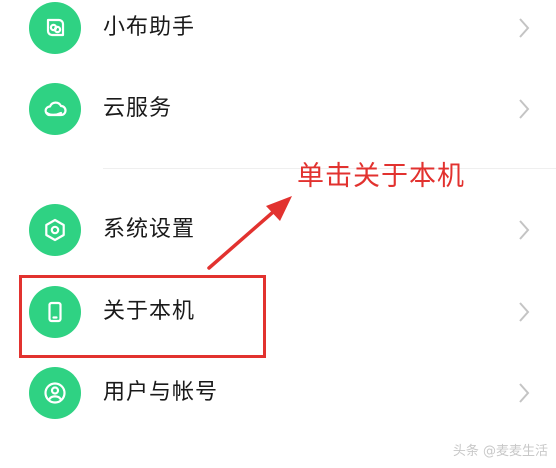  I want to click on settings-item-label: 云服务, so click(138, 108).